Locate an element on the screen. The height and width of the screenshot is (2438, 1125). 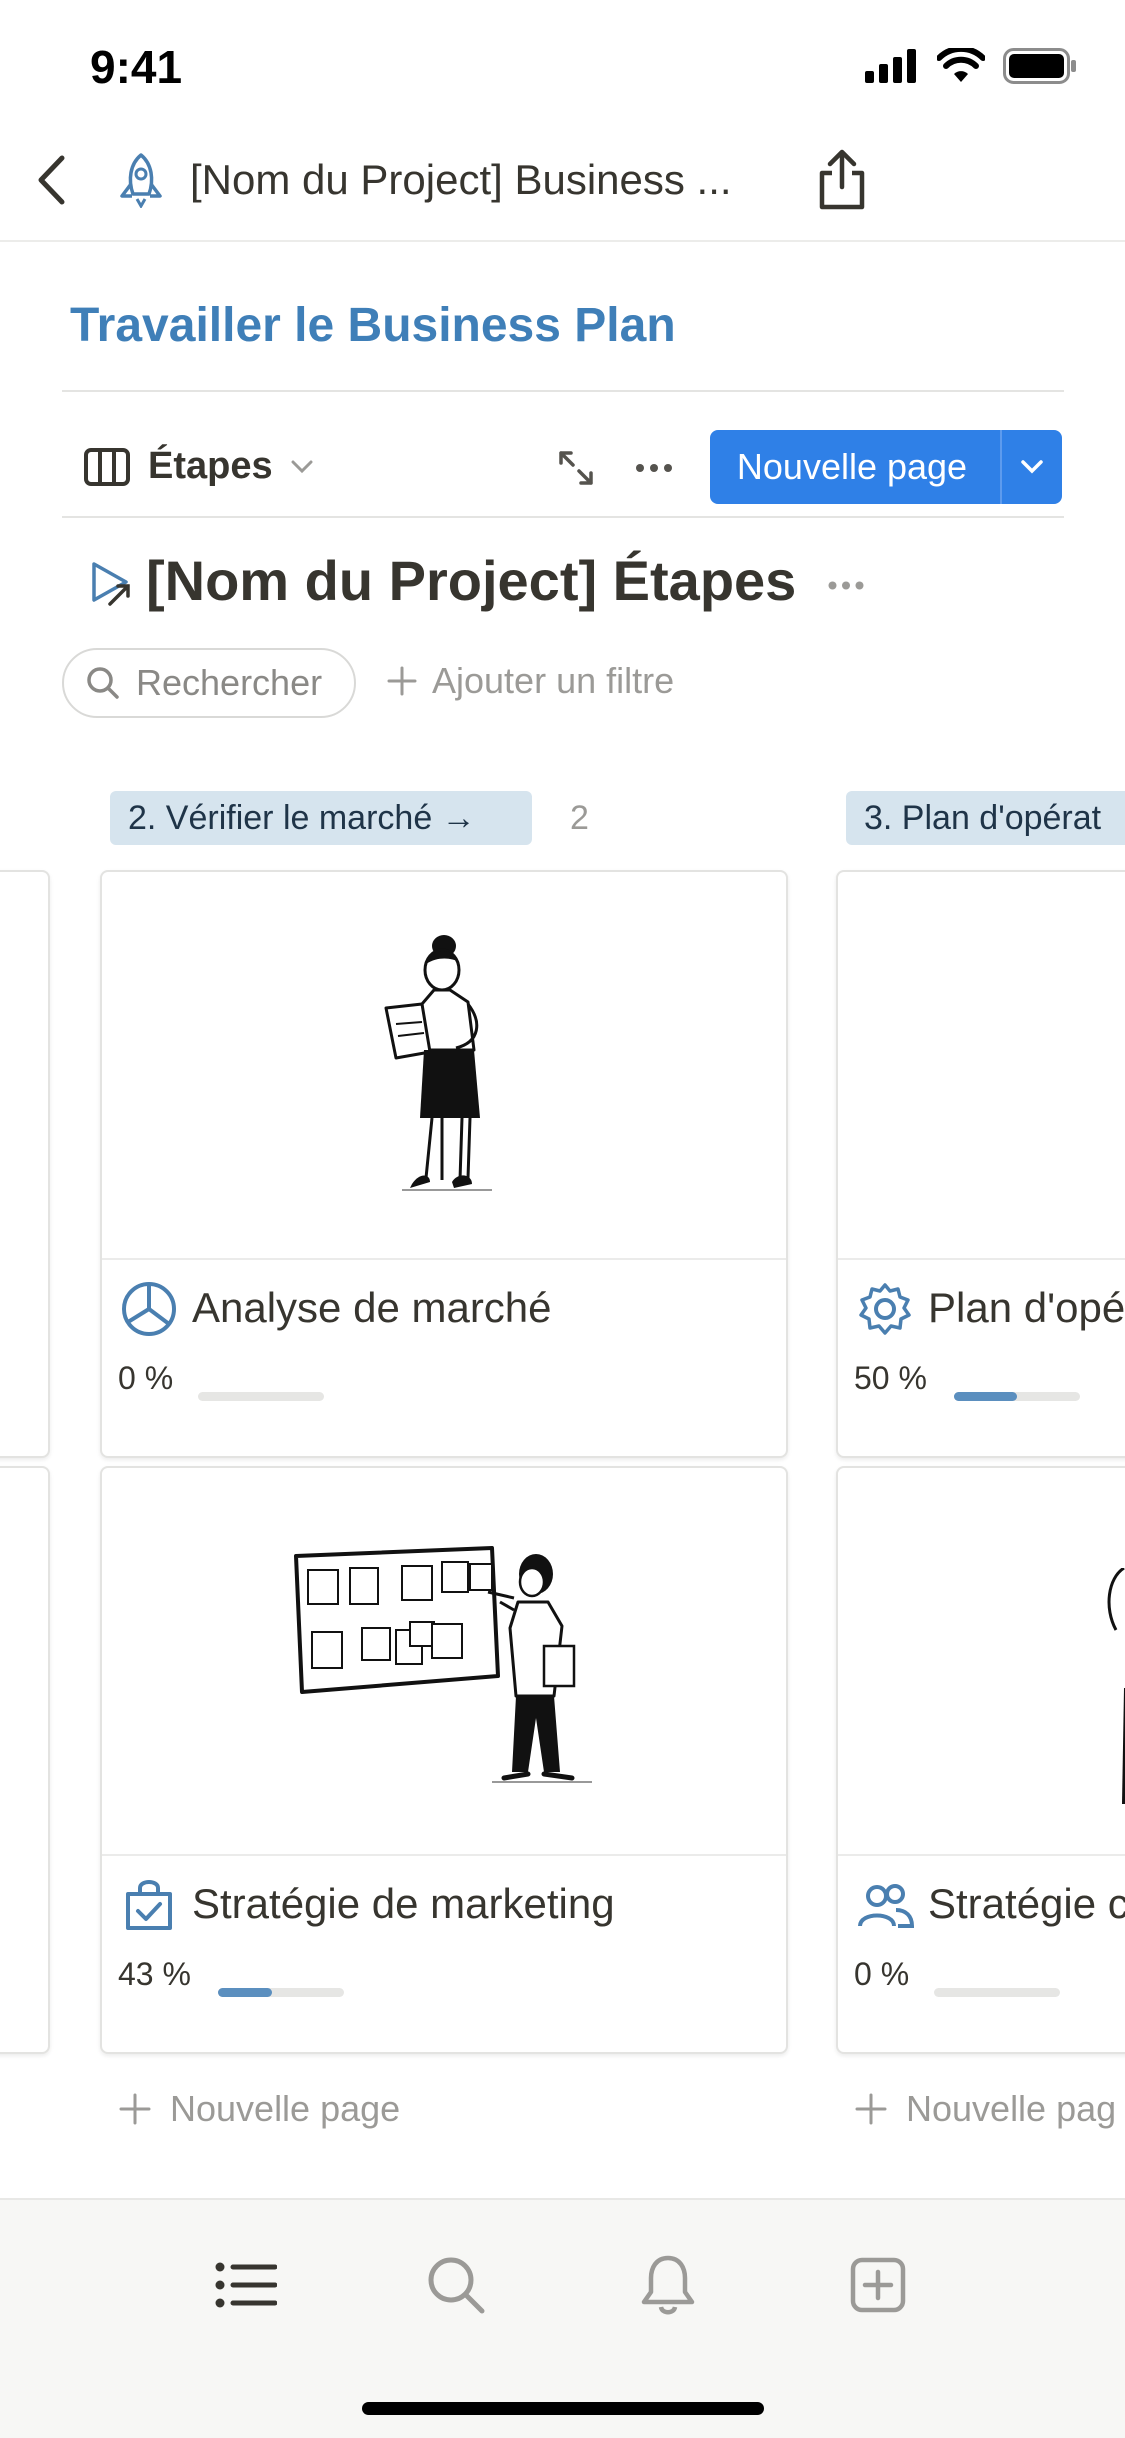
tab-list is located at coordinates (246, 2285).